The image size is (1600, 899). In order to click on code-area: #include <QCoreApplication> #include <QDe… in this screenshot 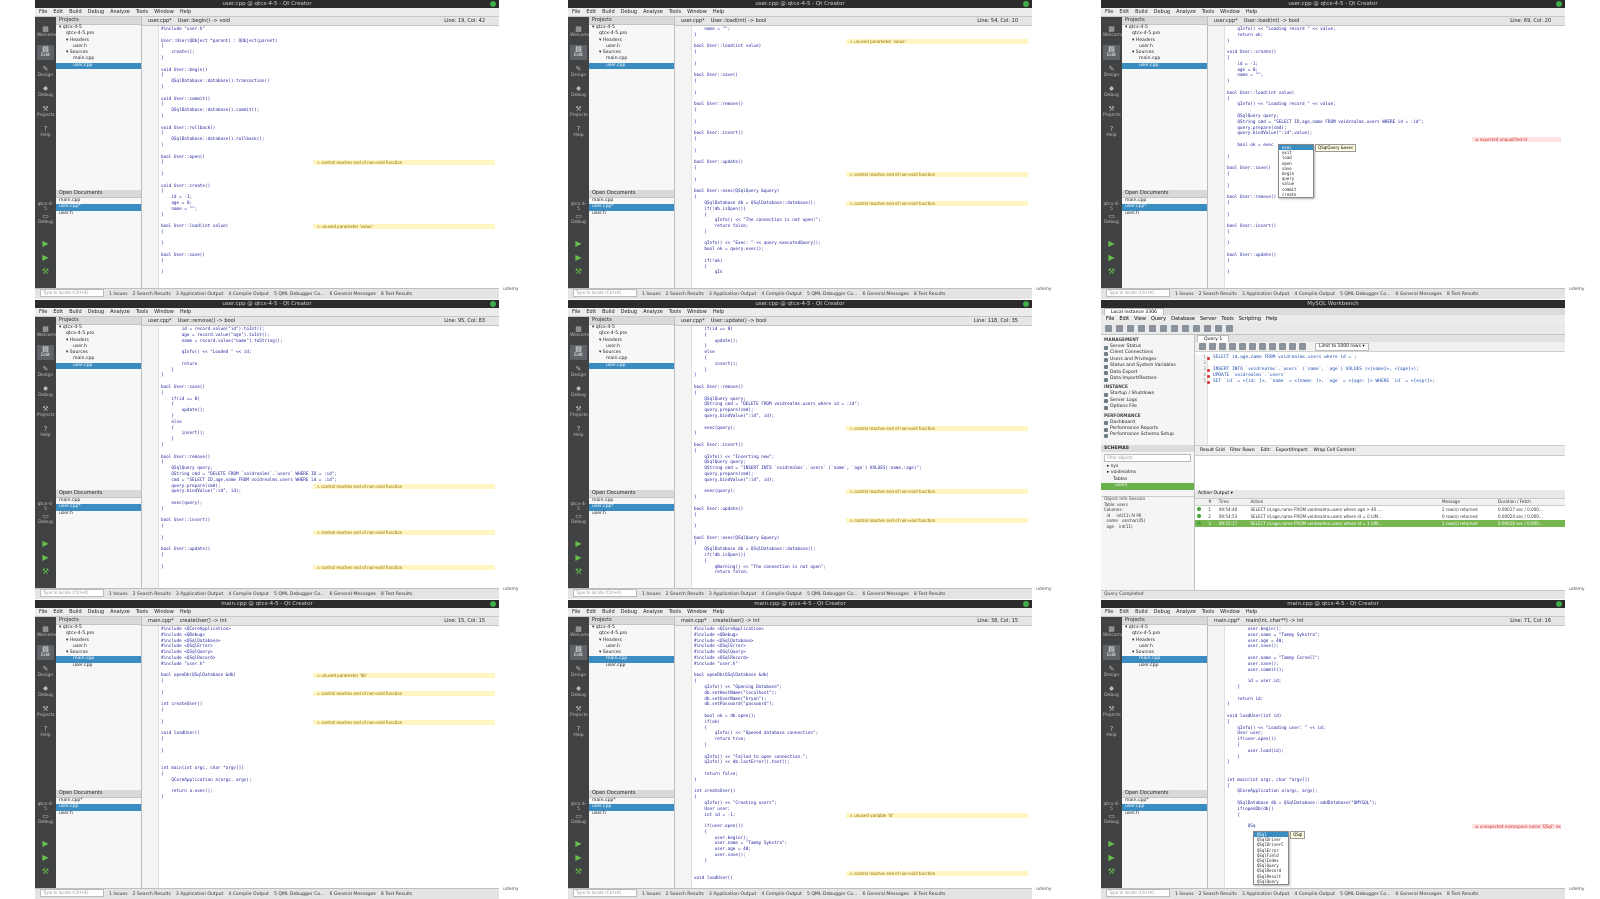, I will do `click(328, 758)`.